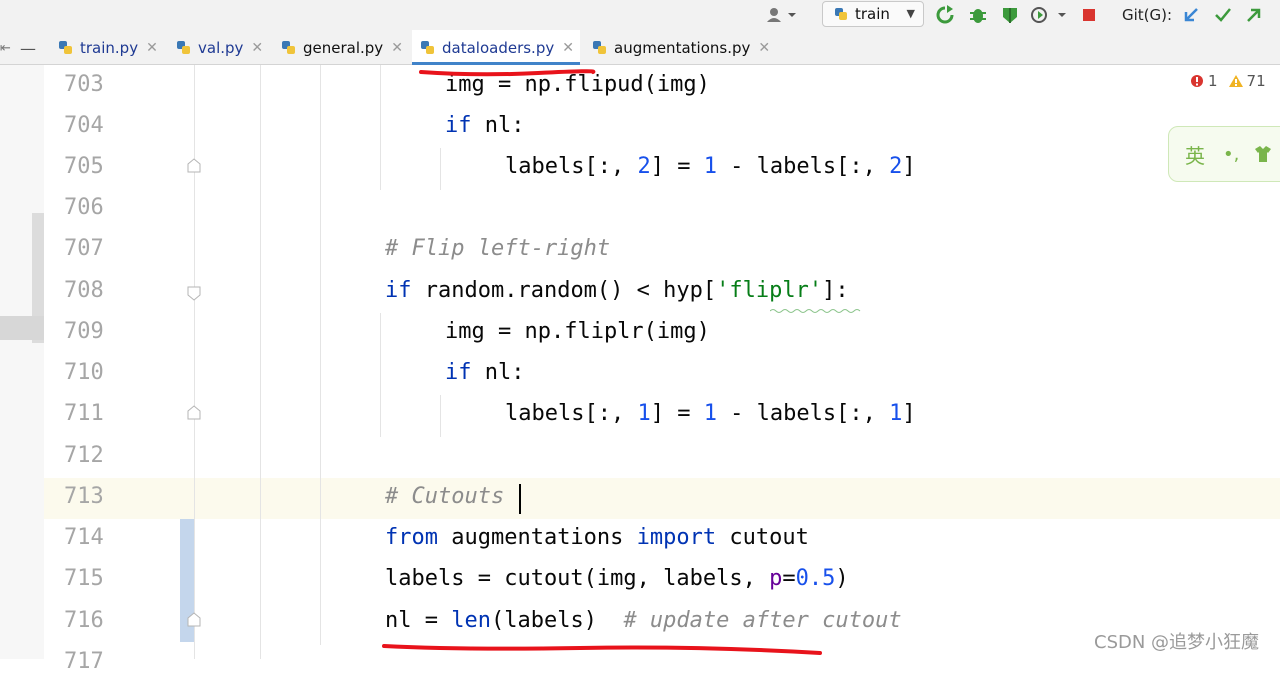  What do you see at coordinates (444, 496) in the screenshot?
I see `code-line-713: # Cutouts` at bounding box center [444, 496].